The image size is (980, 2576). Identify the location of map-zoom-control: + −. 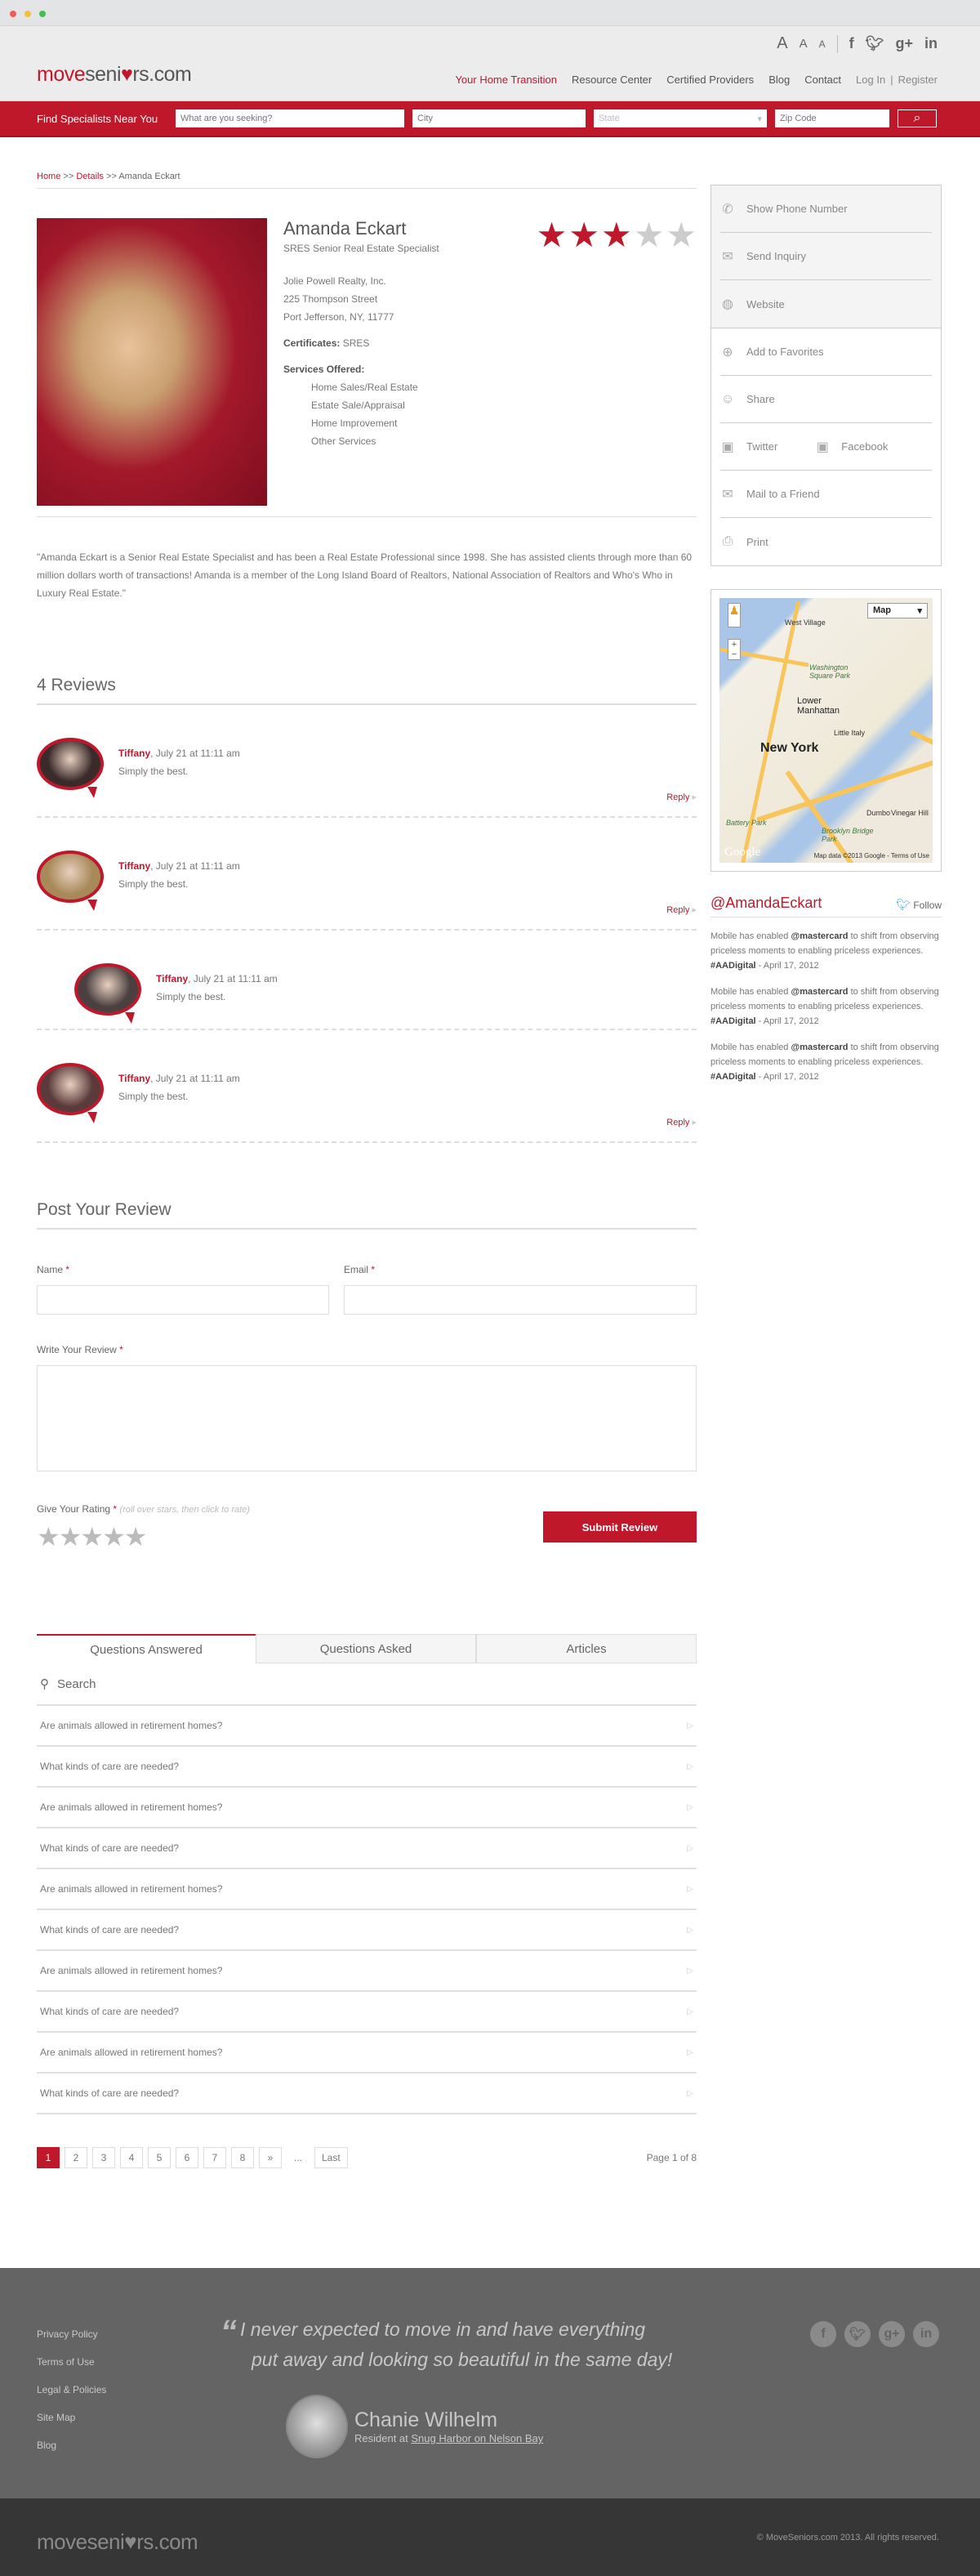
(734, 650).